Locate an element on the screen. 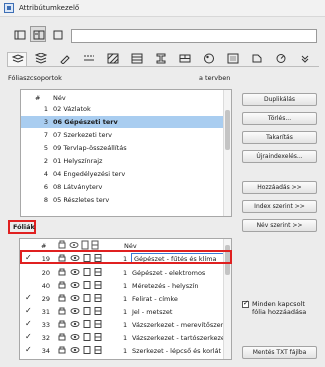 This screenshot has height=367, width=325. tab-layers-icon is located at coordinates (17, 59).